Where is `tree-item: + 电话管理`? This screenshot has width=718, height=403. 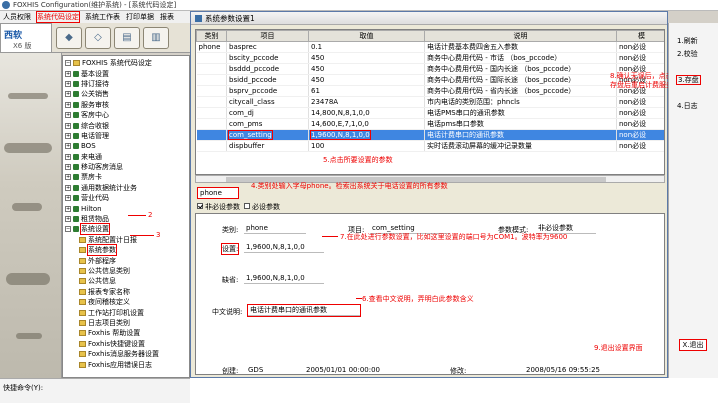
tree-item: + 电话管理 is located at coordinates (126, 136).